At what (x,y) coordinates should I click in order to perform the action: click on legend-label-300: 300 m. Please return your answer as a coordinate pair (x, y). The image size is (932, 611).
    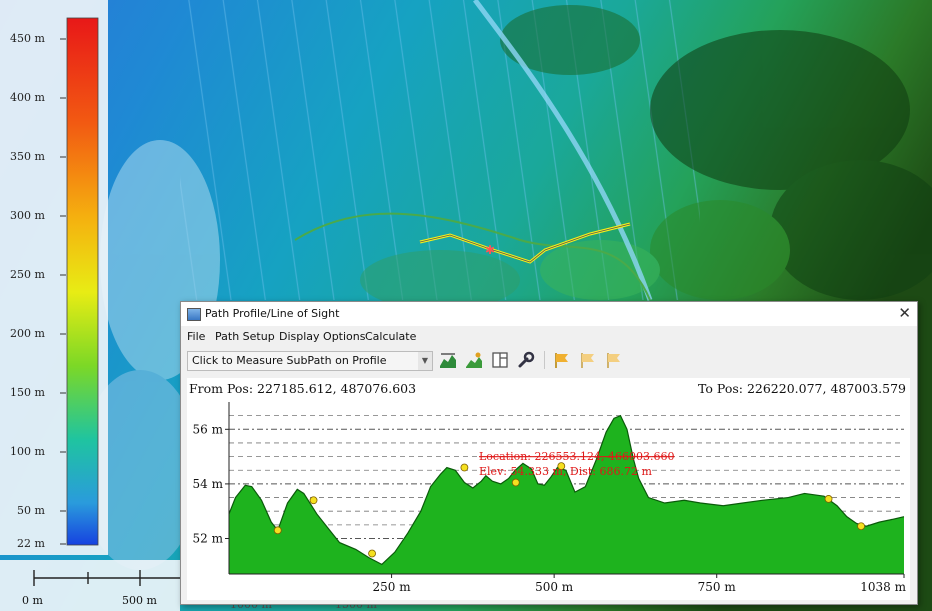
    Looking at the image, I should click on (27, 215).